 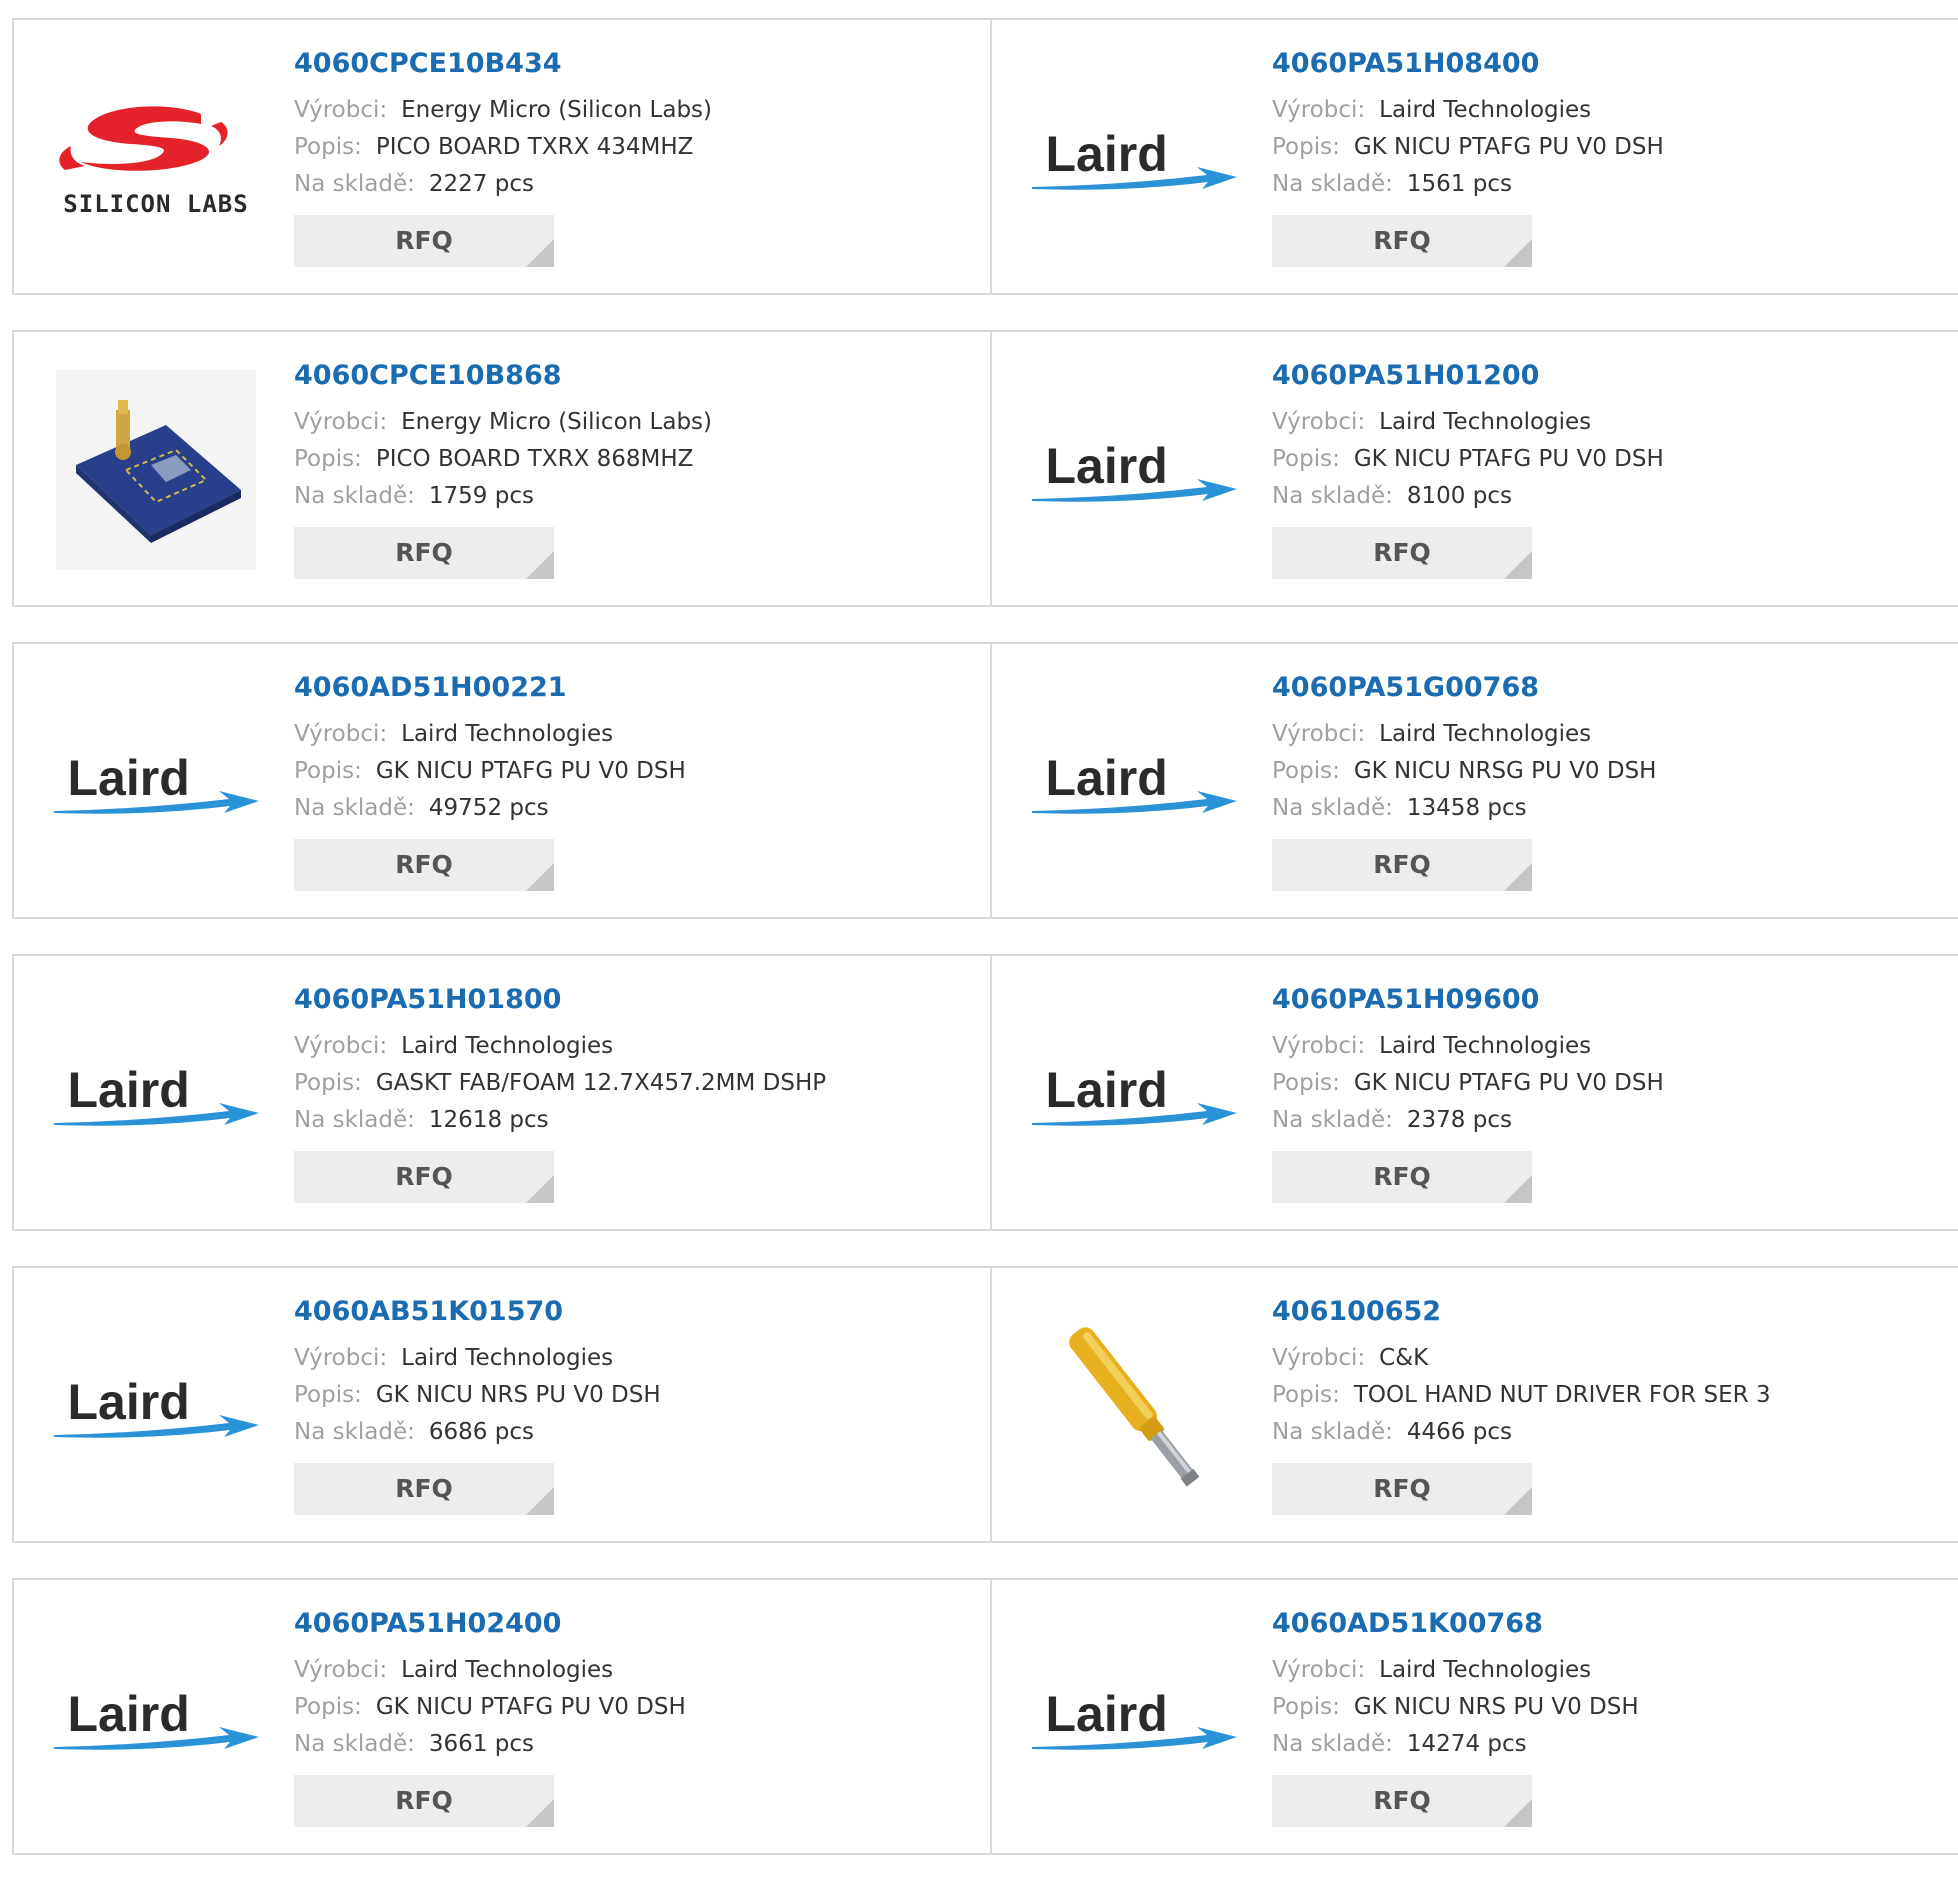 What do you see at coordinates (1404, 1358) in the screenshot?
I see `manufacturer-value: C&K` at bounding box center [1404, 1358].